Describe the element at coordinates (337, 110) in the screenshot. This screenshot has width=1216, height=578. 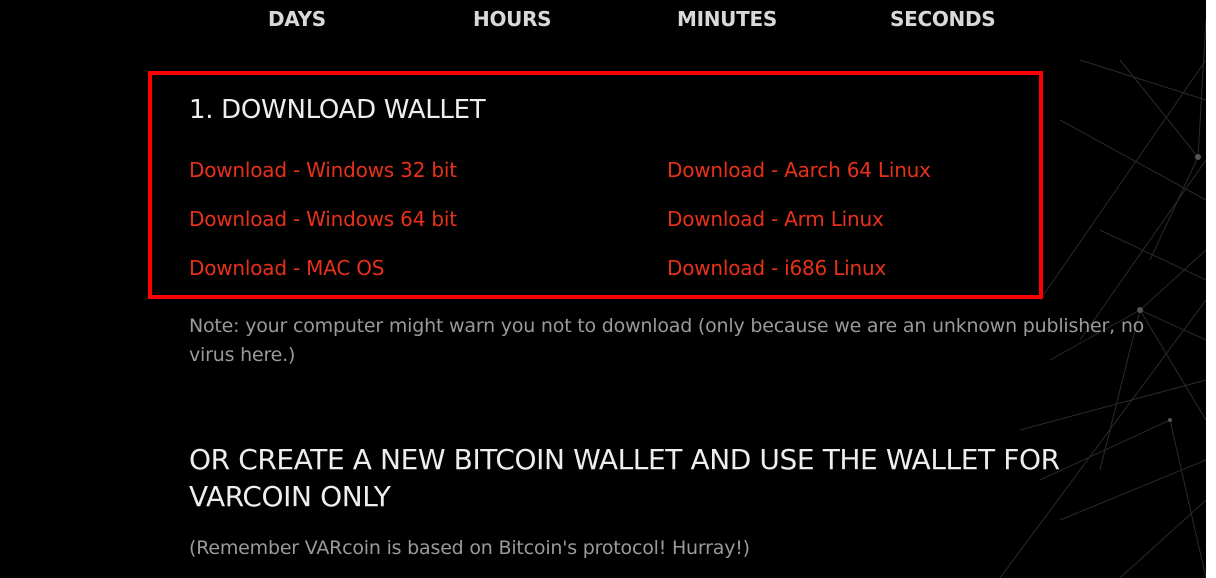
I see `download-wallet-title: 1. DOWNLOAD WALLET` at that location.